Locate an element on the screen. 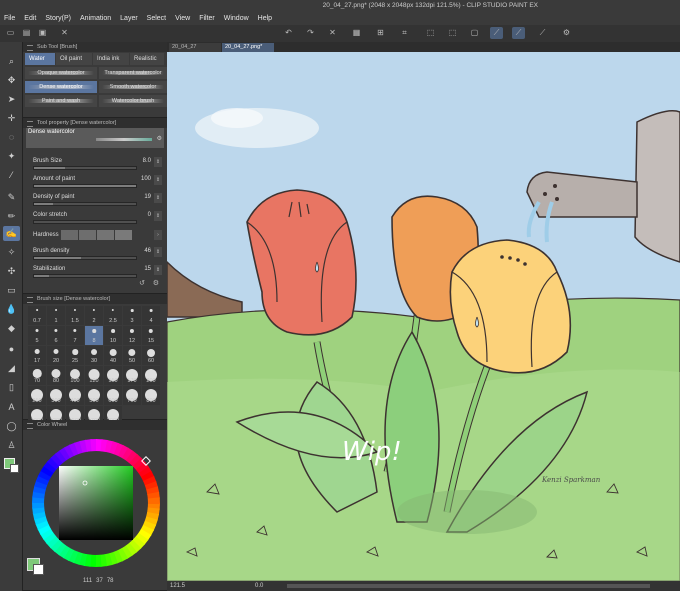 The width and height of the screenshot is (680, 591). rotation-value: 0.0 is located at coordinates (259, 586).